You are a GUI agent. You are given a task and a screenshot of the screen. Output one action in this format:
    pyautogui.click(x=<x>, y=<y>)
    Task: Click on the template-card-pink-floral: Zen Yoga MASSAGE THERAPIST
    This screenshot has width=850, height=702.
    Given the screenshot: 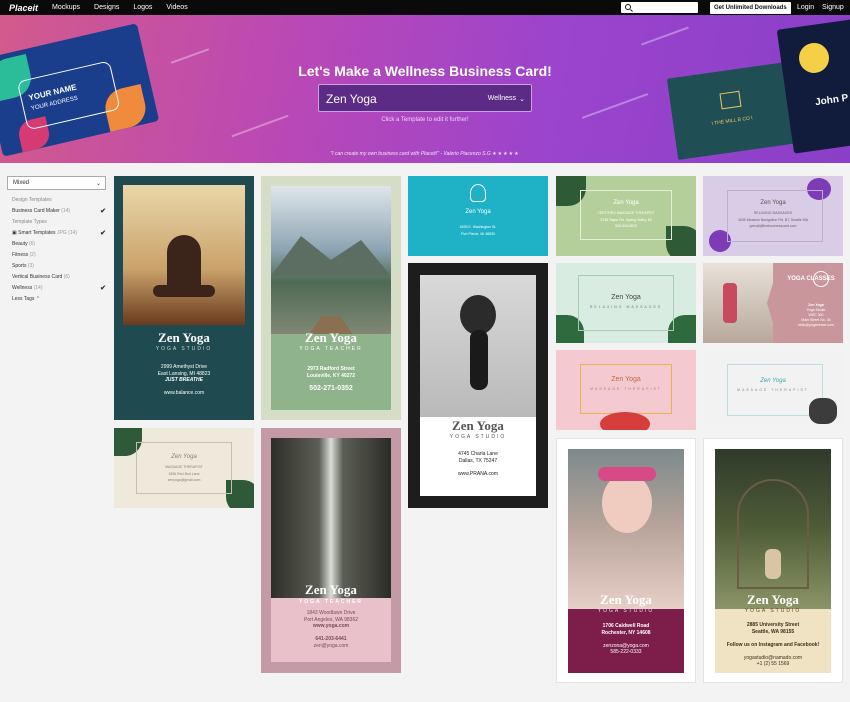 What is the action you would take?
    pyautogui.click(x=626, y=390)
    